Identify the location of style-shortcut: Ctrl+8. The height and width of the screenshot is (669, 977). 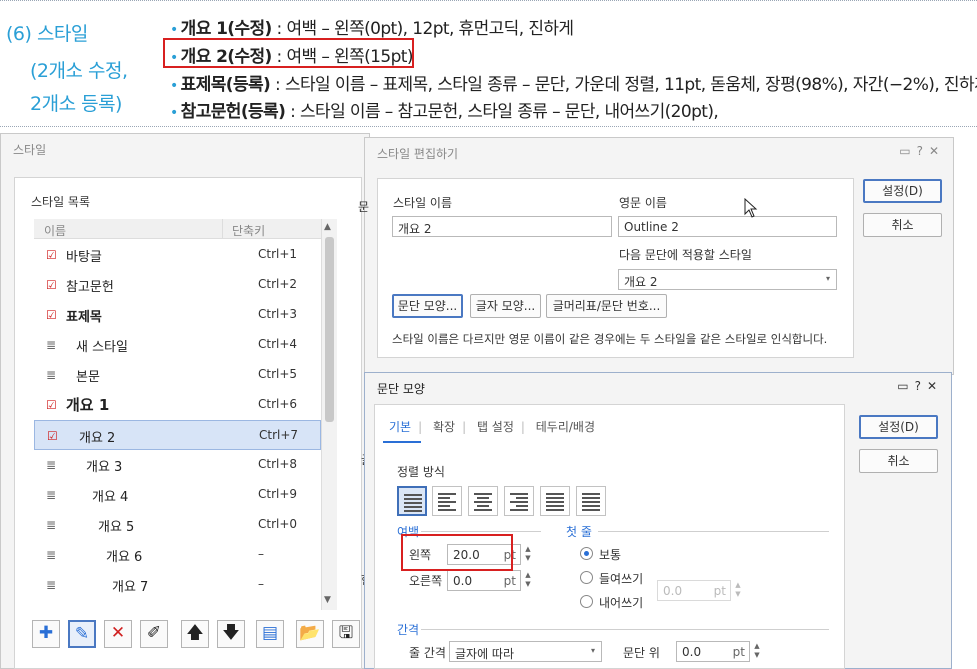
(278, 464).